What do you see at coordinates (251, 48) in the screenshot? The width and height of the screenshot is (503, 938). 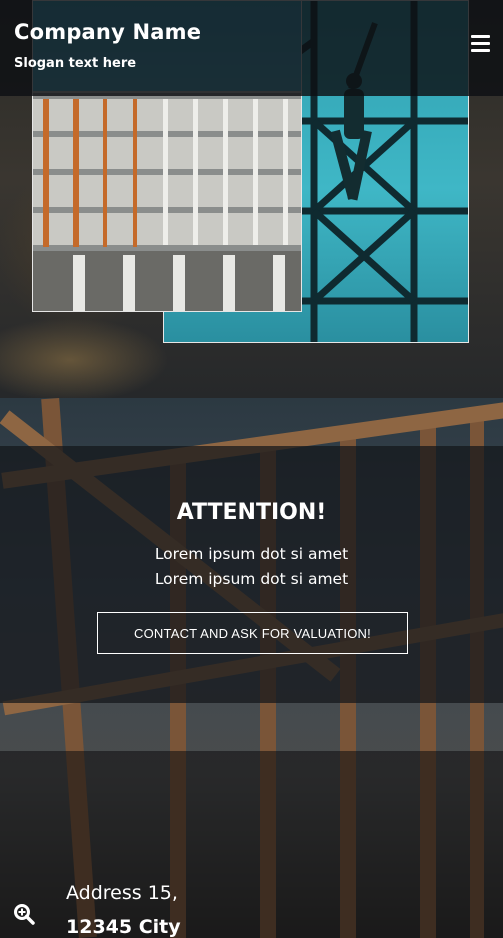 I see `site-header: Company Name Slogan text here` at bounding box center [251, 48].